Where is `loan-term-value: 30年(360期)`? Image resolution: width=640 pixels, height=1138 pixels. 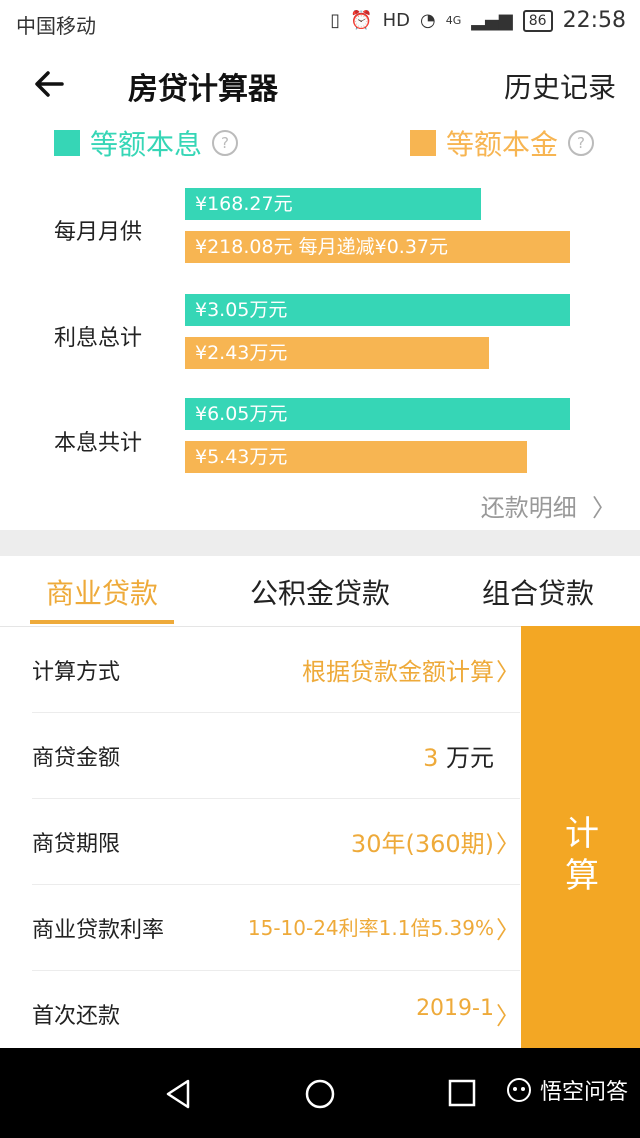 loan-term-value: 30年(360期) is located at coordinates (422, 844).